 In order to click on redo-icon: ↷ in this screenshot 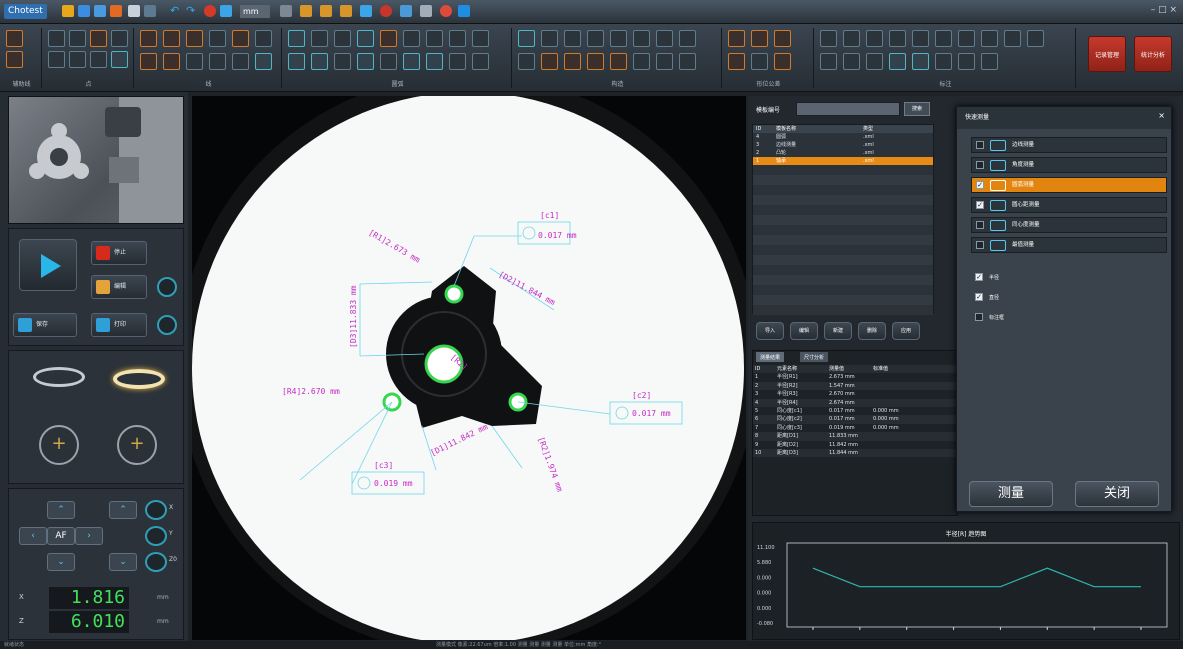, I will do `click(192, 11)`.